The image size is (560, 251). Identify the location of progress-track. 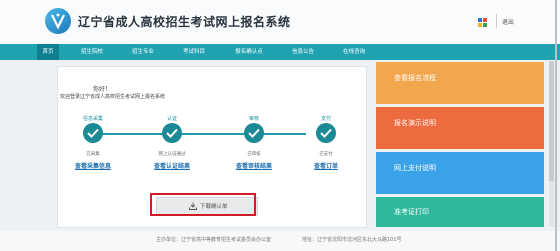
(199, 134).